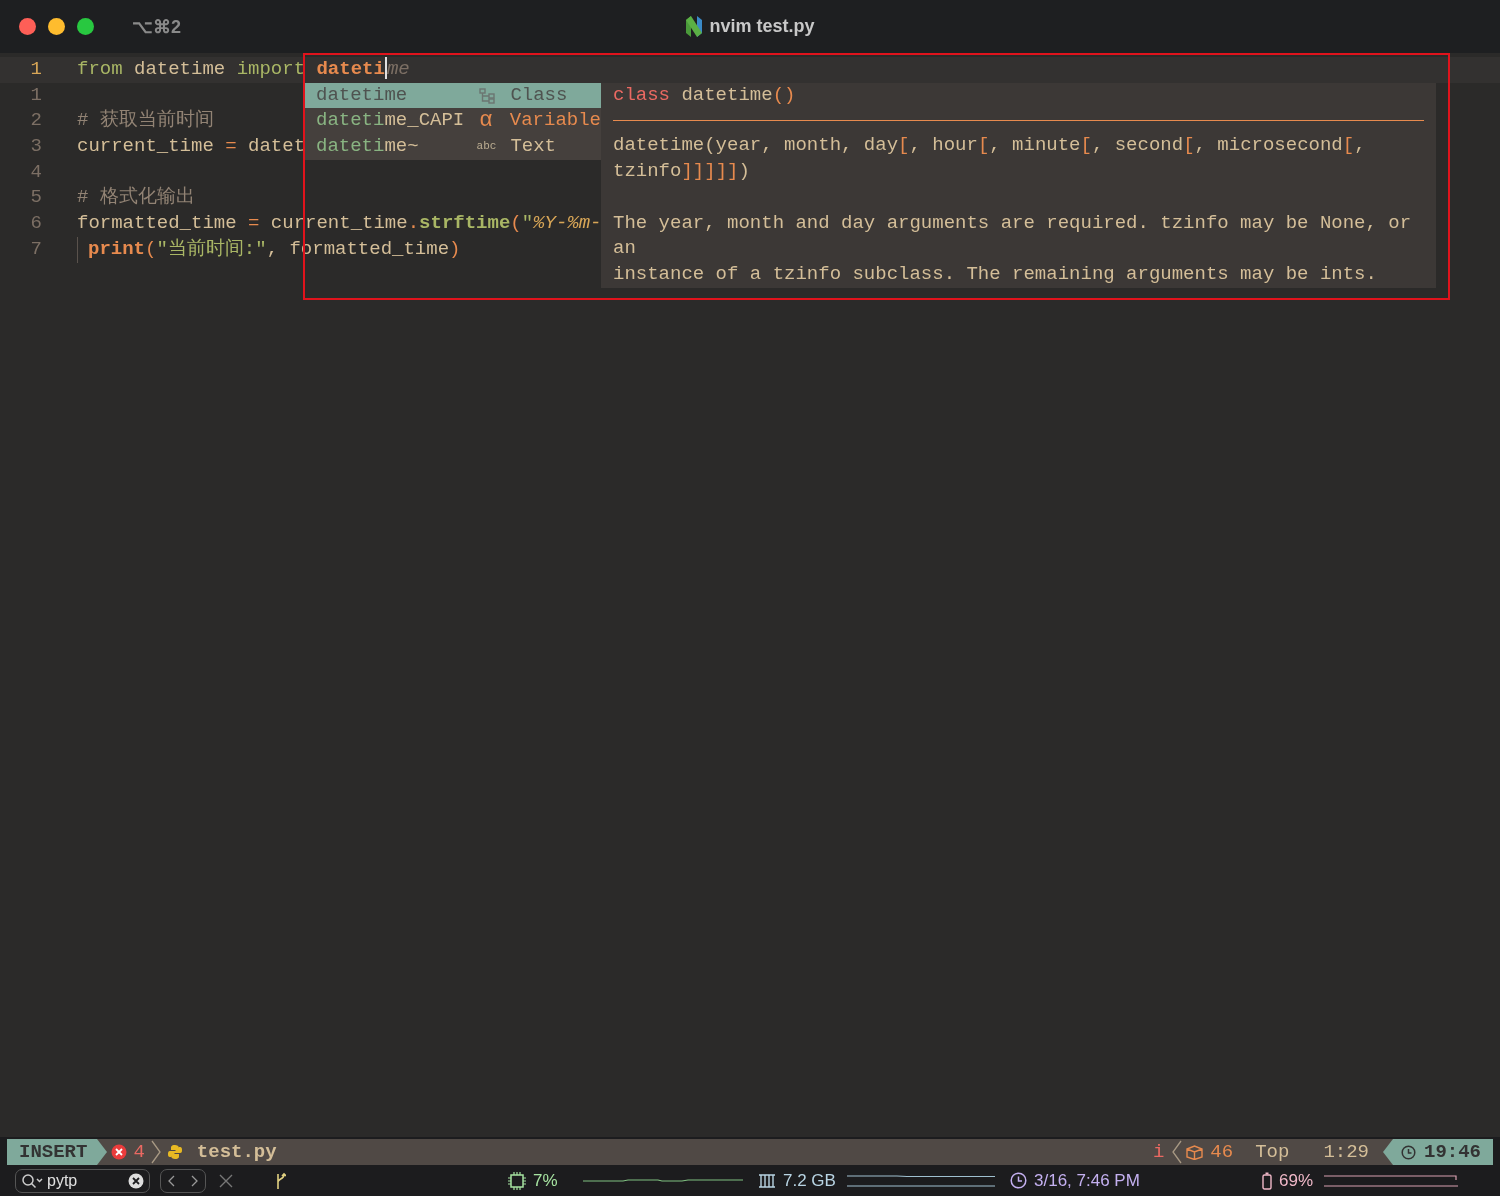 The height and width of the screenshot is (1196, 1500). I want to click on line-number: 6, so click(36, 224).